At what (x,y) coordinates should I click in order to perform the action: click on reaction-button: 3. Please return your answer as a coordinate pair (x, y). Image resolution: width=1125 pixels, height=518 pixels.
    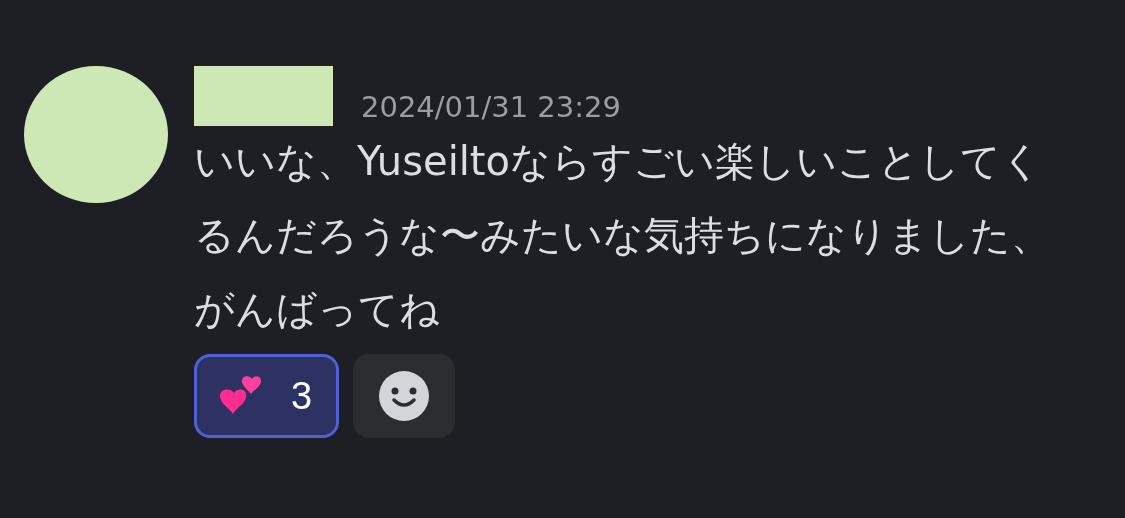
    Looking at the image, I should click on (267, 396).